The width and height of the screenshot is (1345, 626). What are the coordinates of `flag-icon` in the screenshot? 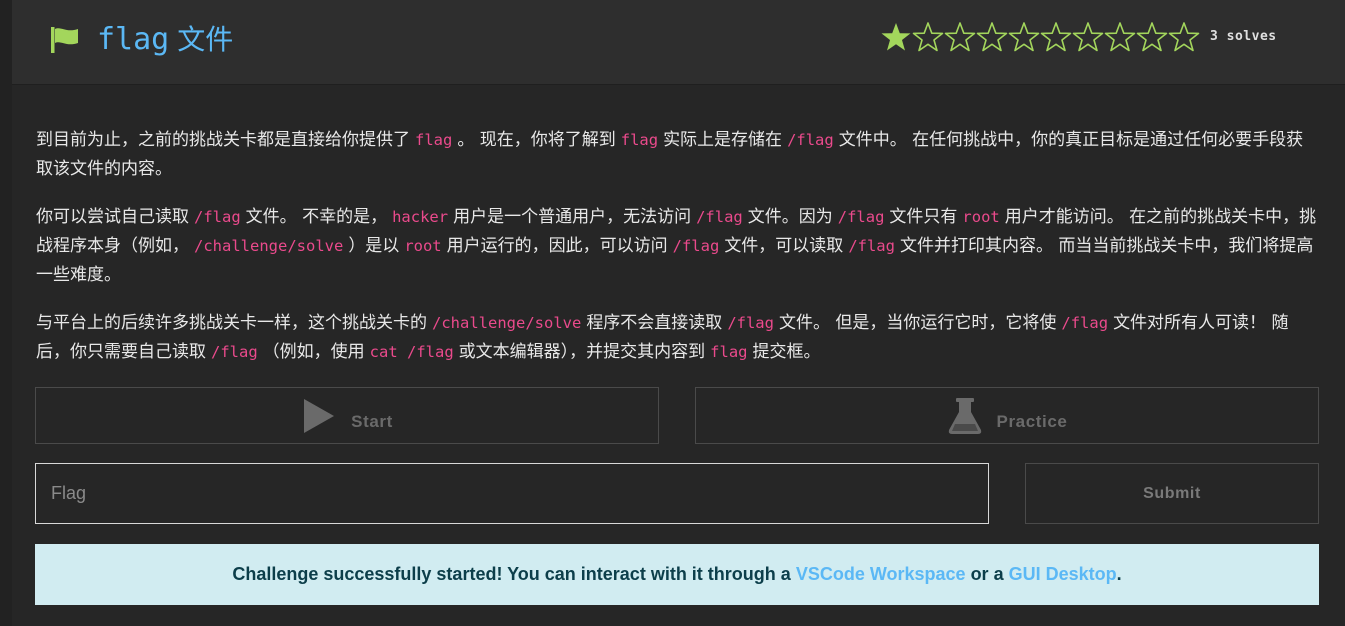 It's located at (64, 40).